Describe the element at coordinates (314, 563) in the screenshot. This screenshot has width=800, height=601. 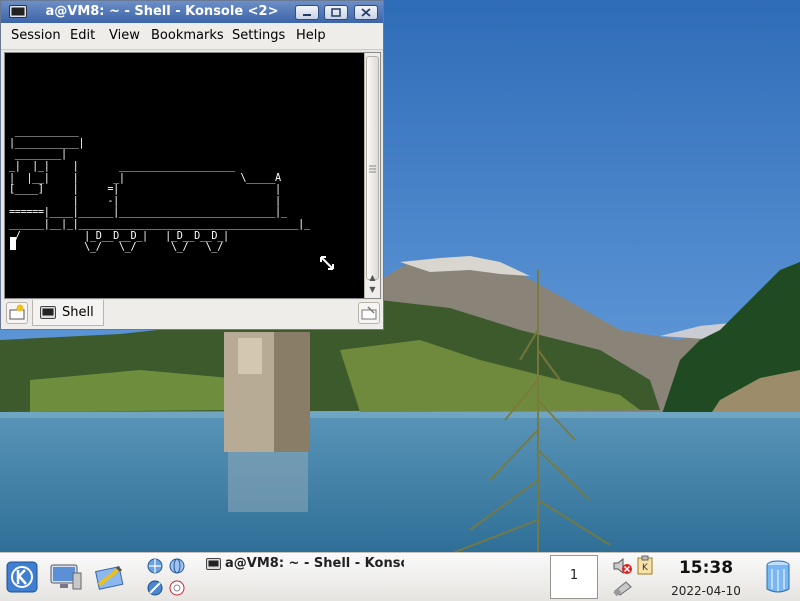
I see `taskbar-entry-label: a@VM8: ~ - Shell - Konsole` at that location.